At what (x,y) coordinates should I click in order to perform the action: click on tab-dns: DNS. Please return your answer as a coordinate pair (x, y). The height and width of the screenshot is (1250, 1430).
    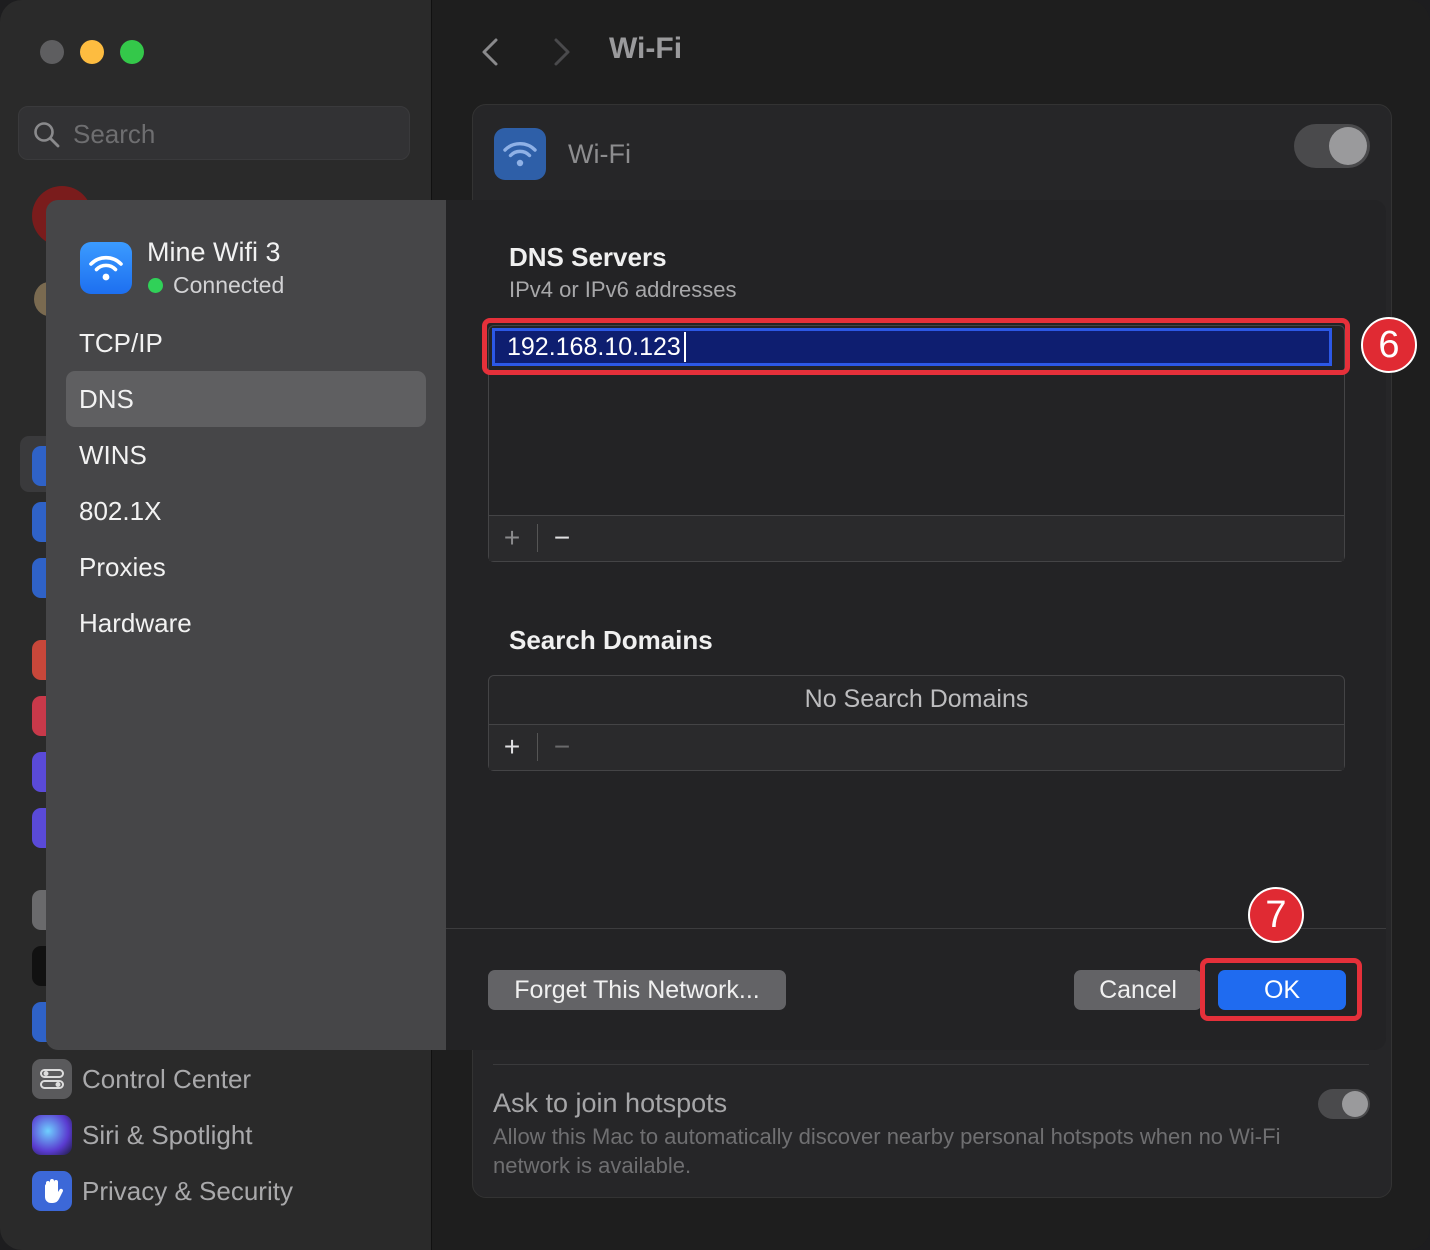
    Looking at the image, I should click on (246, 399).